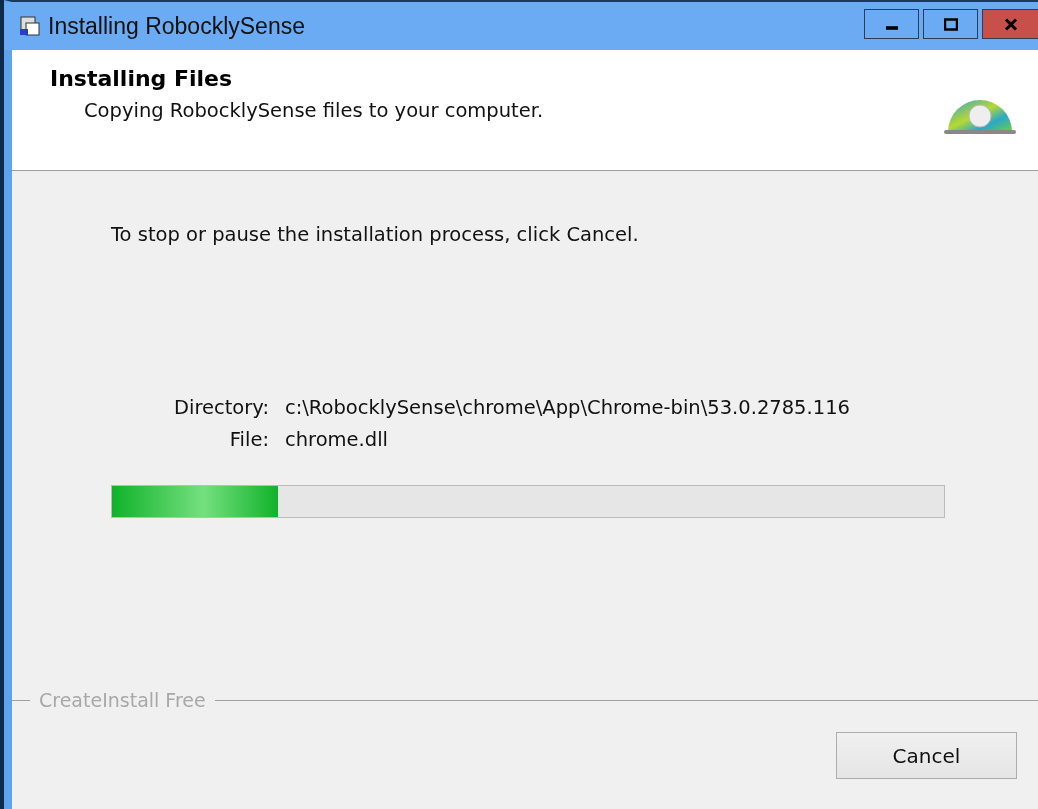 The image size is (1038, 809). What do you see at coordinates (314, 110) in the screenshot?
I see `page-subtitle: Copying RobocklySense files to your computer.` at bounding box center [314, 110].